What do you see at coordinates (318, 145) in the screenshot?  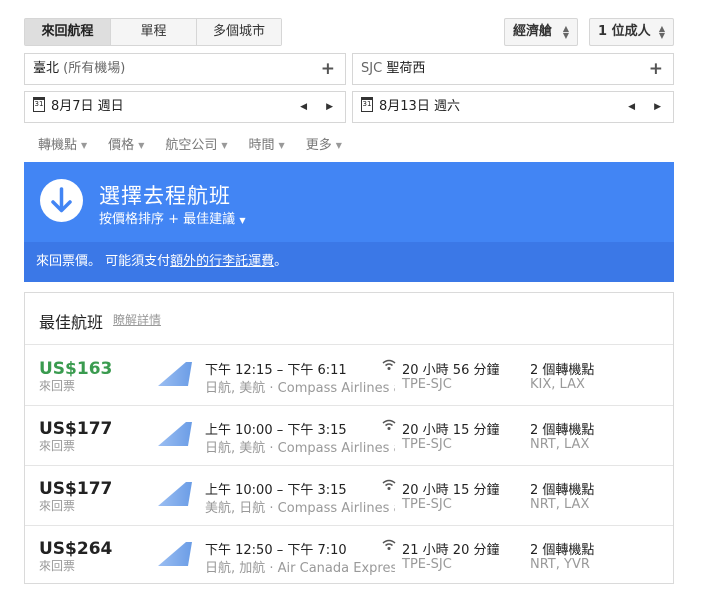 I see `filter-label: 更多` at bounding box center [318, 145].